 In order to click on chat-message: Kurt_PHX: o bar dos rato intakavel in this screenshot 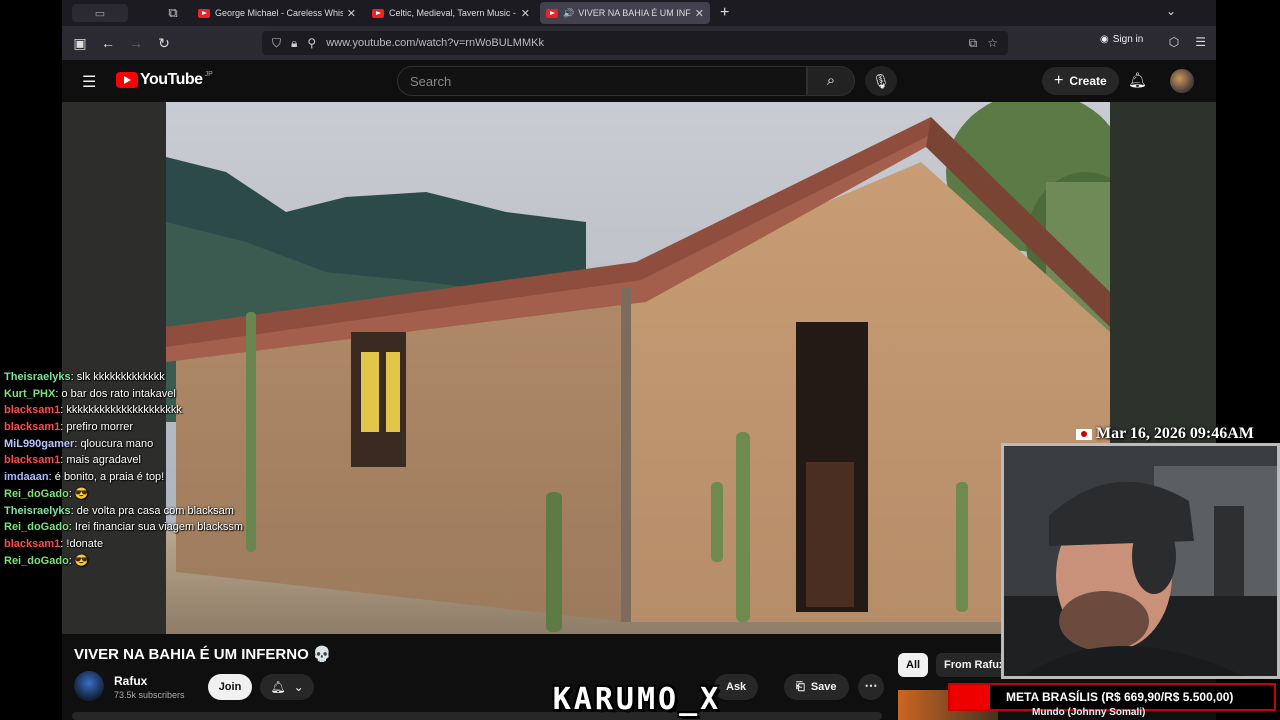, I will do `click(139, 394)`.